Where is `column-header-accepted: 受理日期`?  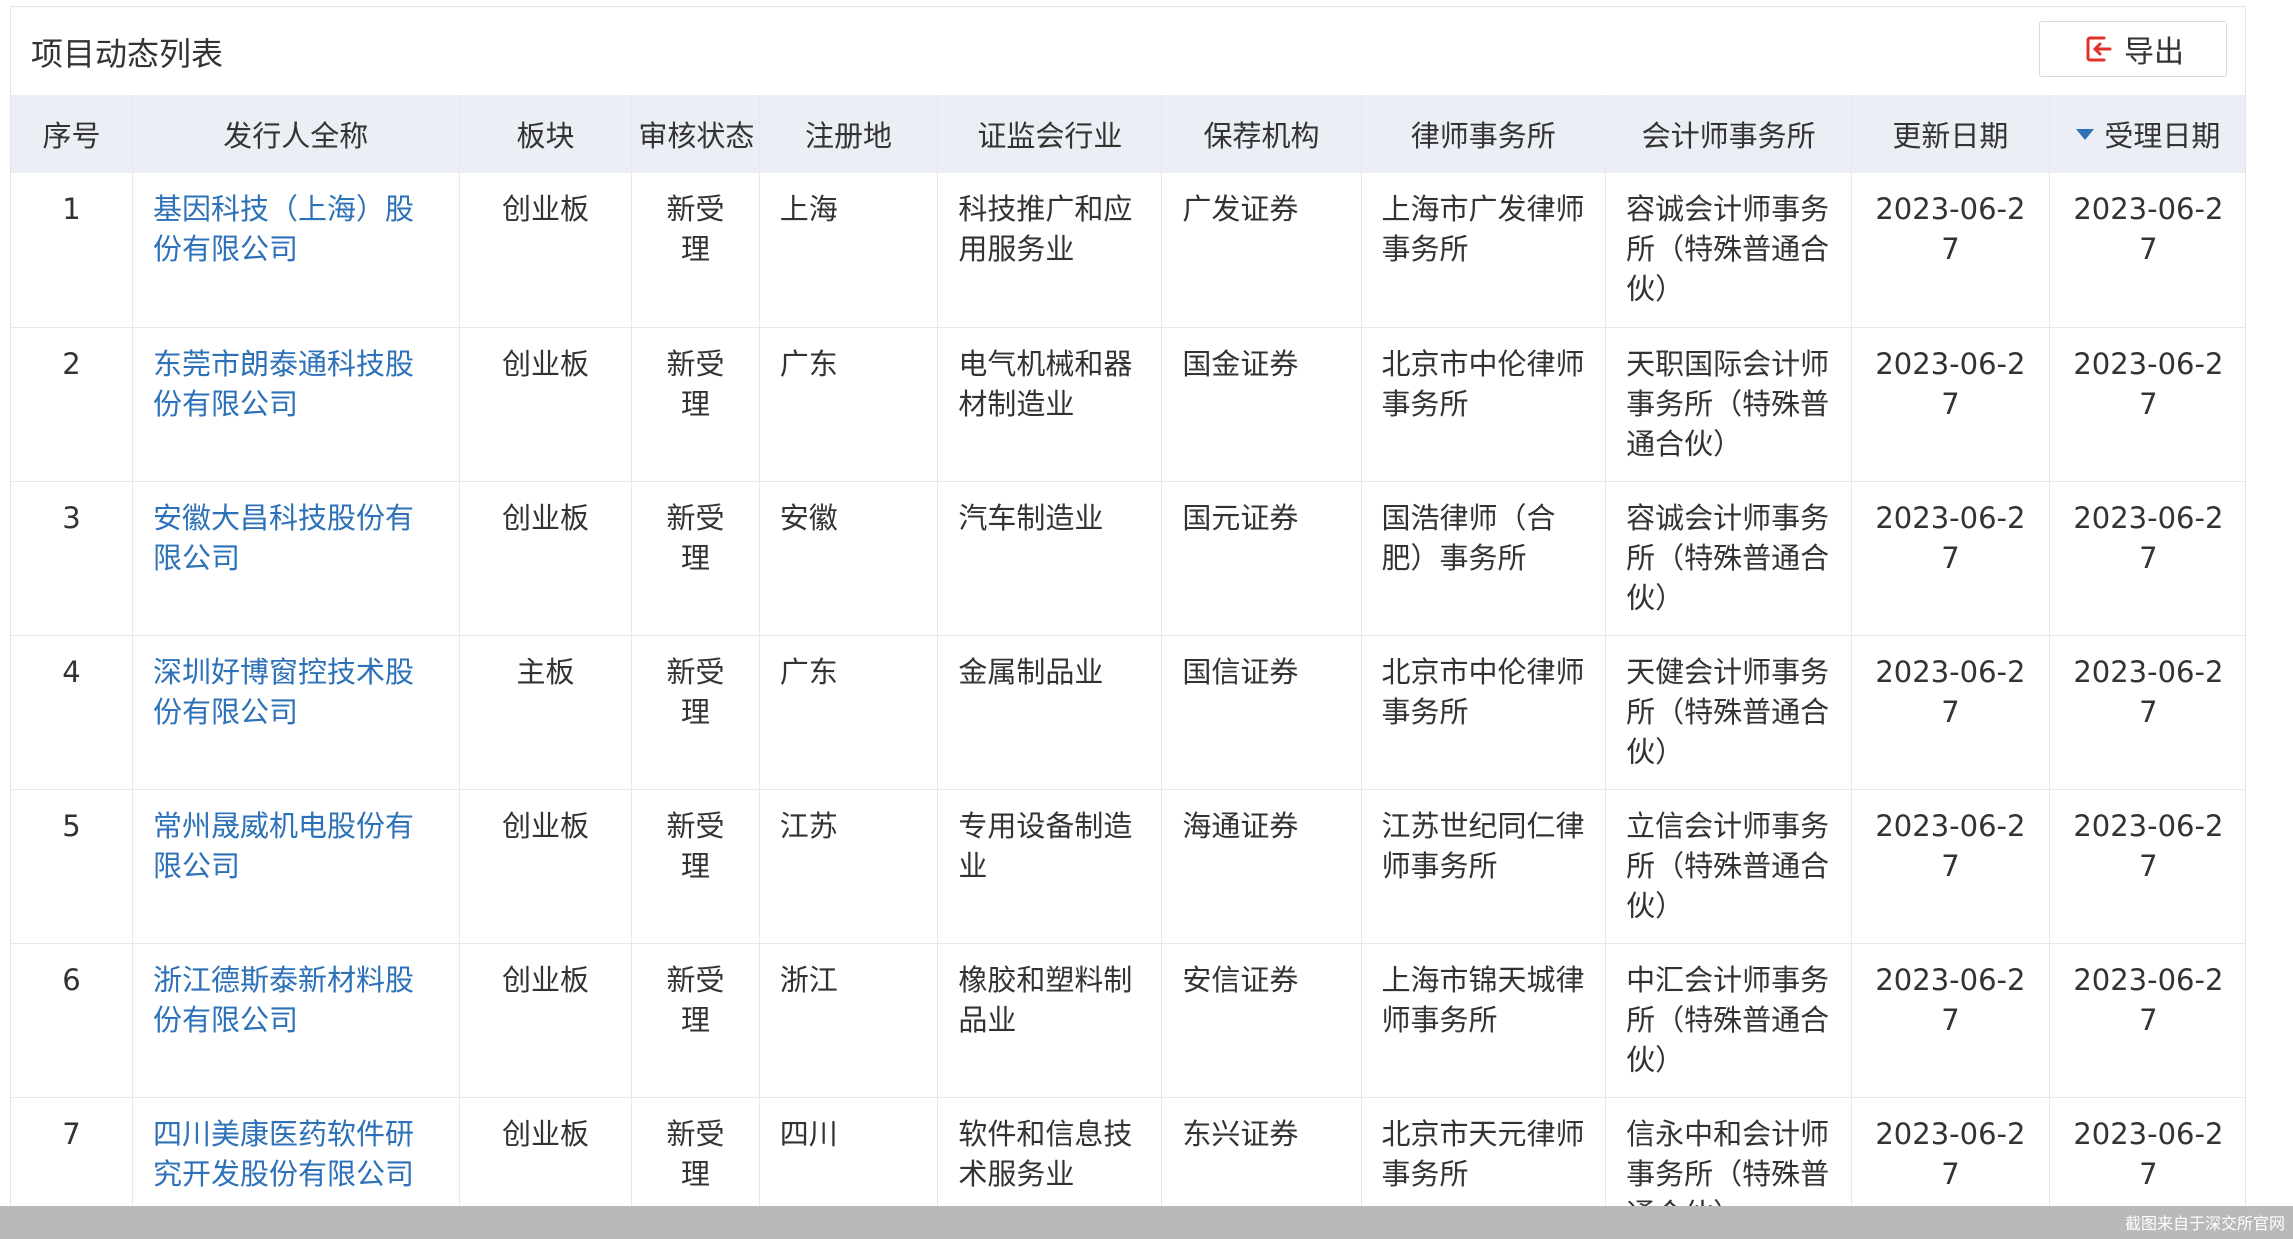
column-header-accepted: 受理日期 is located at coordinates (2146, 134).